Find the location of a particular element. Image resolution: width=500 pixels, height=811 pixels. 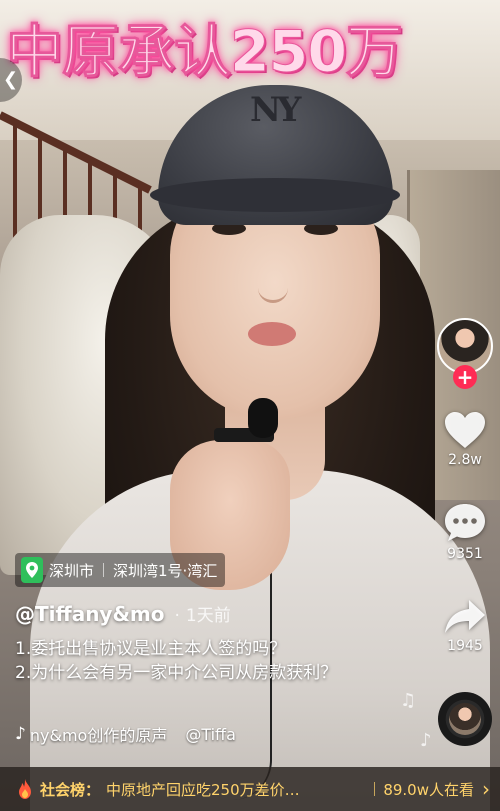

cap-brim is located at coordinates (275, 195).